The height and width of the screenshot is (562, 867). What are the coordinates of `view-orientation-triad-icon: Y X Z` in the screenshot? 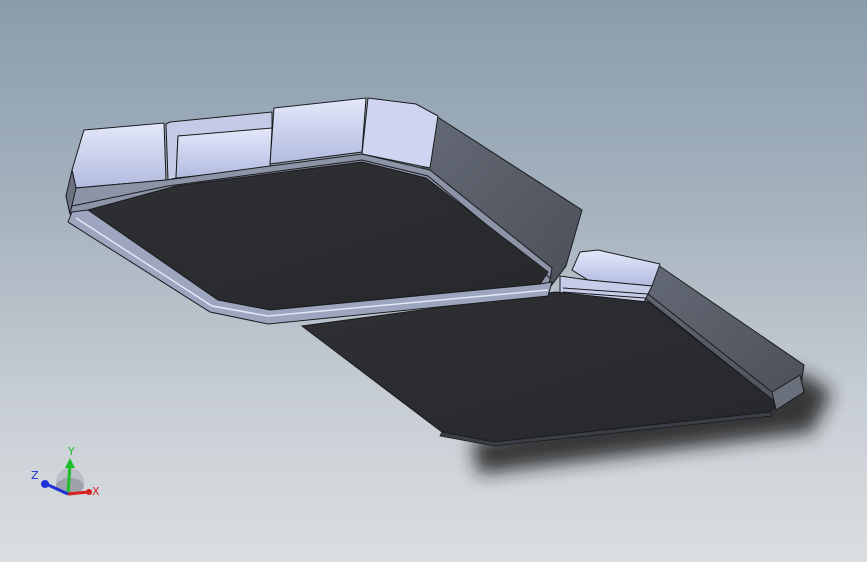 It's located at (68, 477).